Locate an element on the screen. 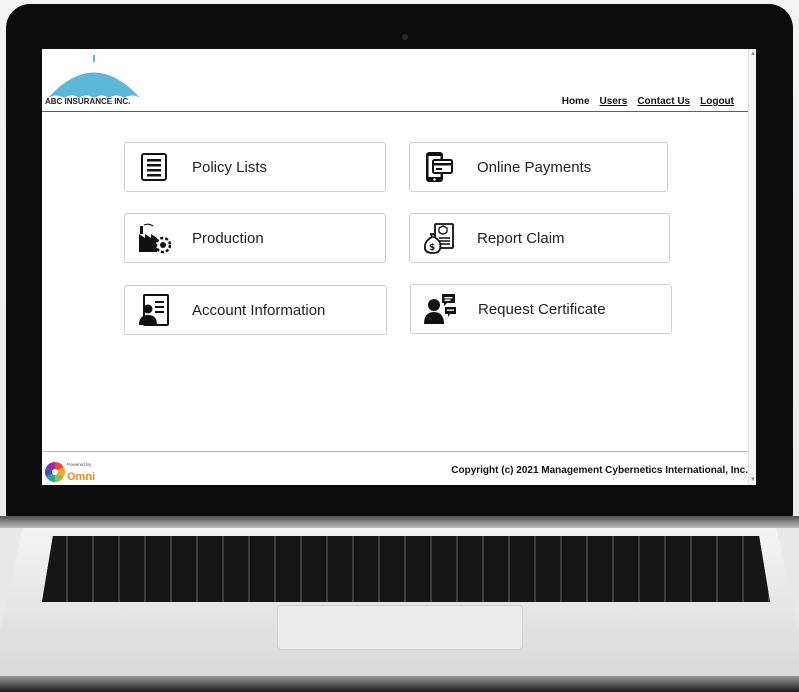 The image size is (799, 692). production-button: Production is located at coordinates (255, 238).